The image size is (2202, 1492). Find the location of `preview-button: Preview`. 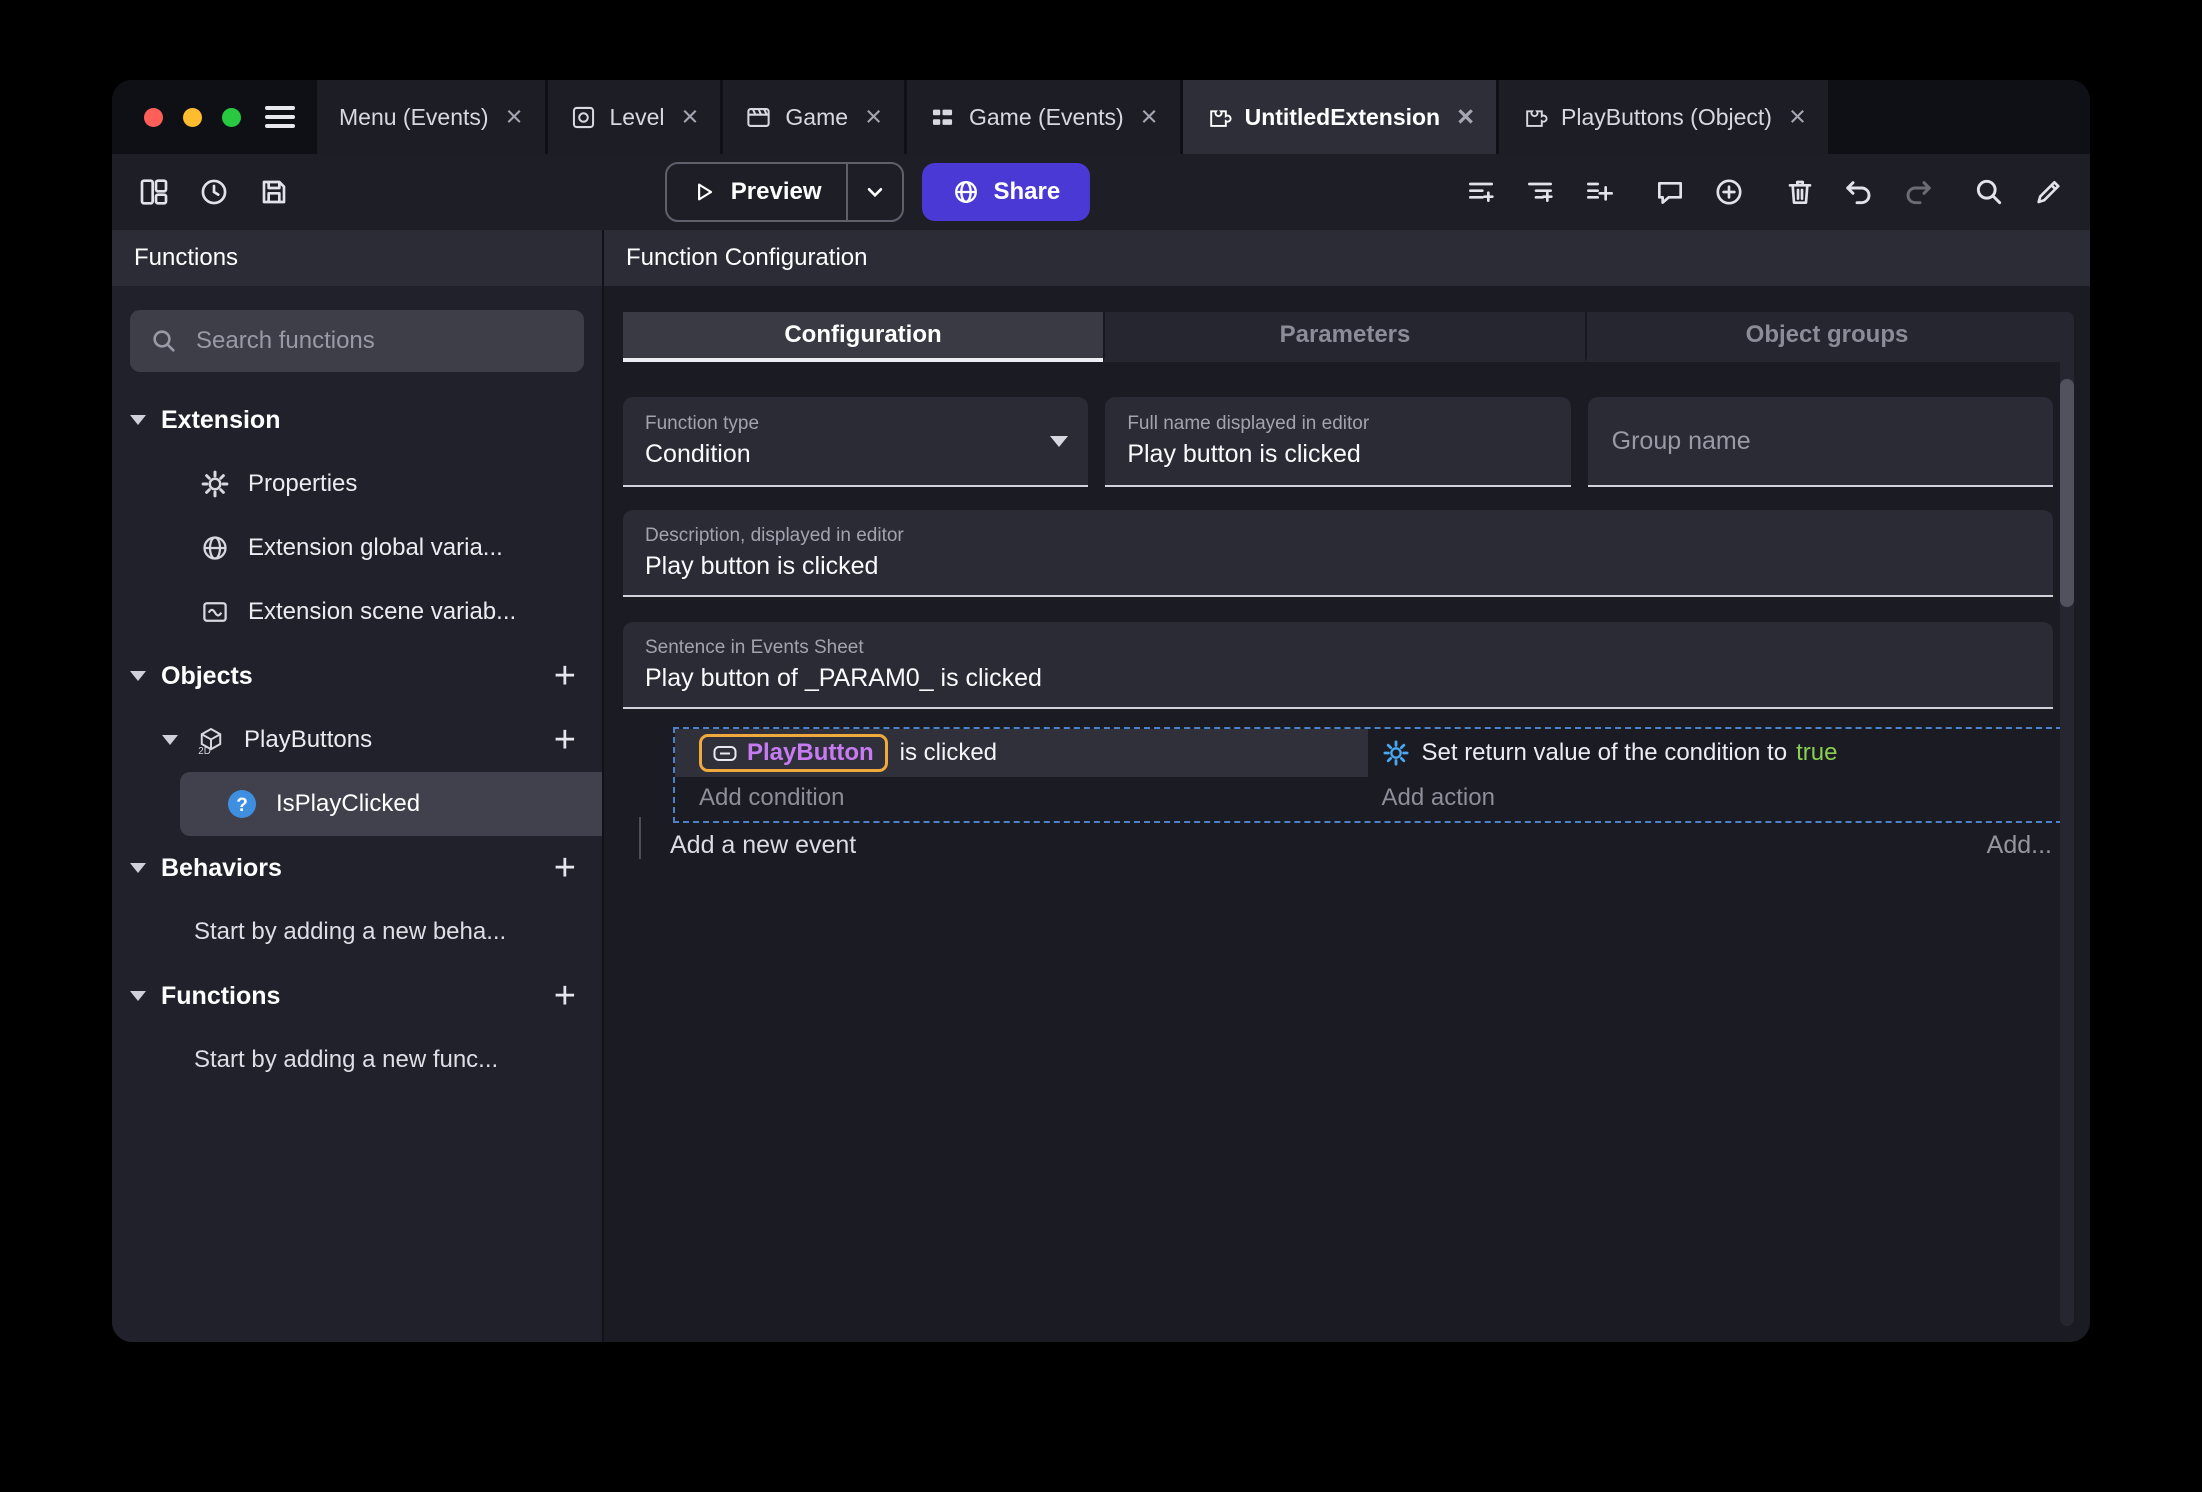

preview-button: Preview is located at coordinates (784, 192).